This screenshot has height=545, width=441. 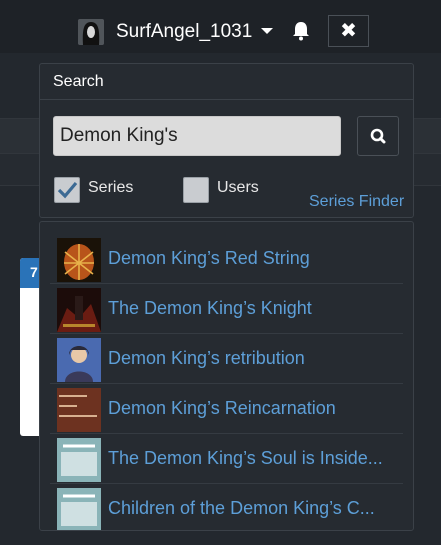 I want to click on close-button: ✖, so click(x=348, y=31).